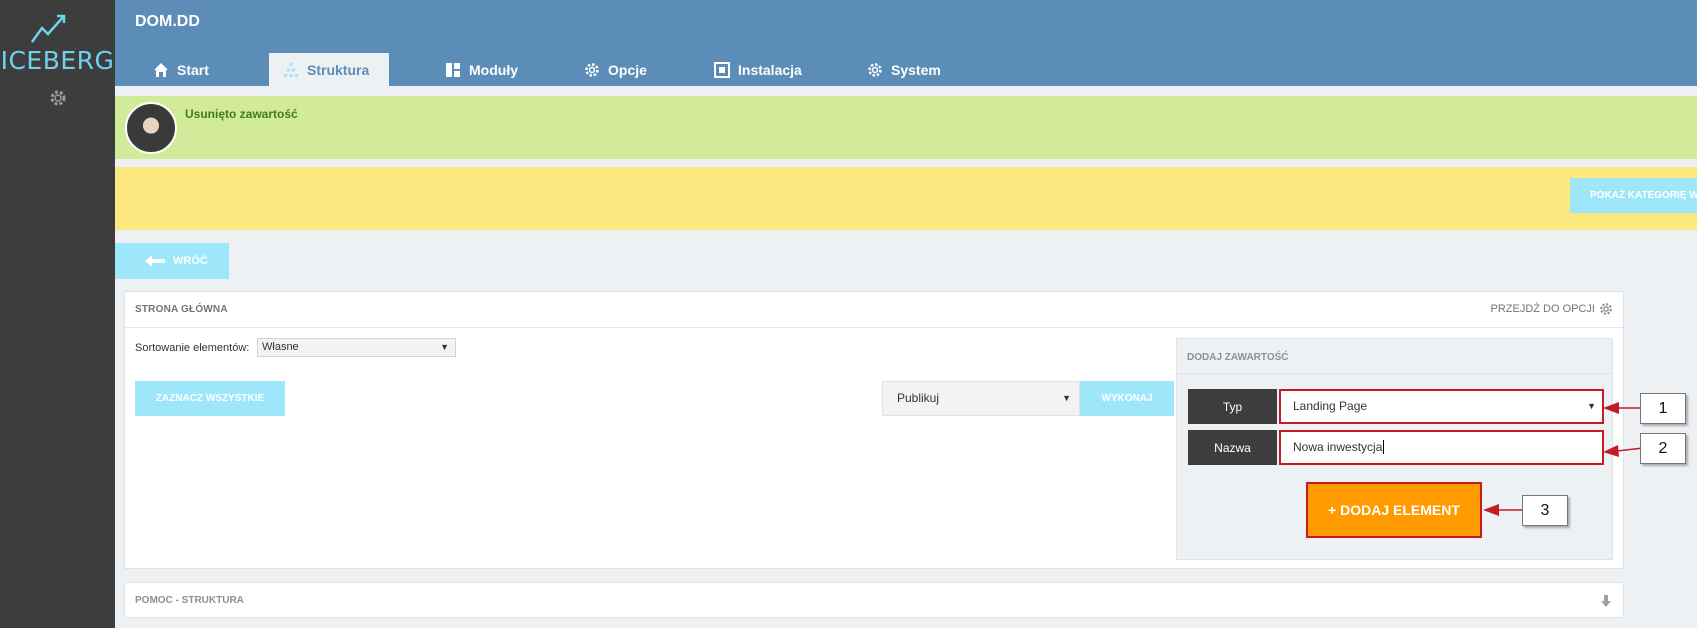  I want to click on callout-2: 2, so click(1663, 448).